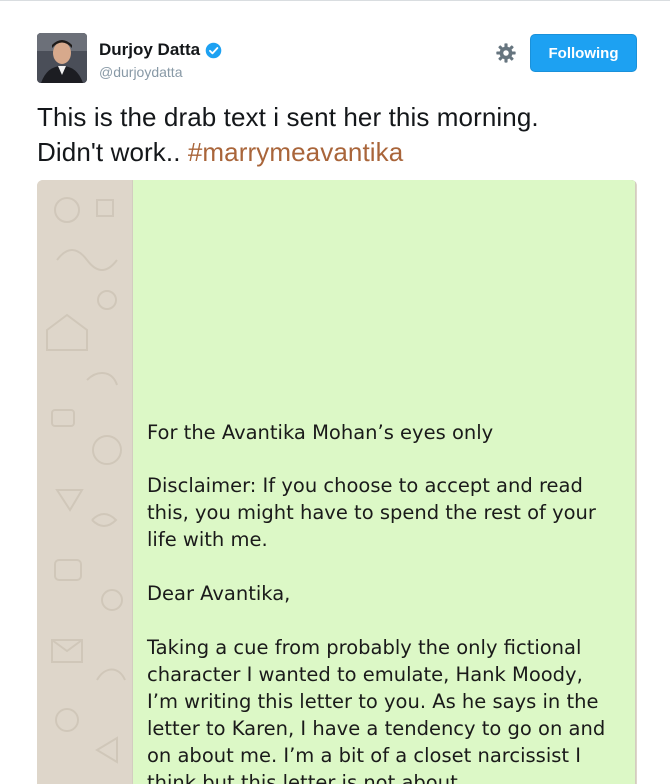 The height and width of the screenshot is (784, 670). I want to click on tweet-text-line2: Didn't work.., so click(109, 152).